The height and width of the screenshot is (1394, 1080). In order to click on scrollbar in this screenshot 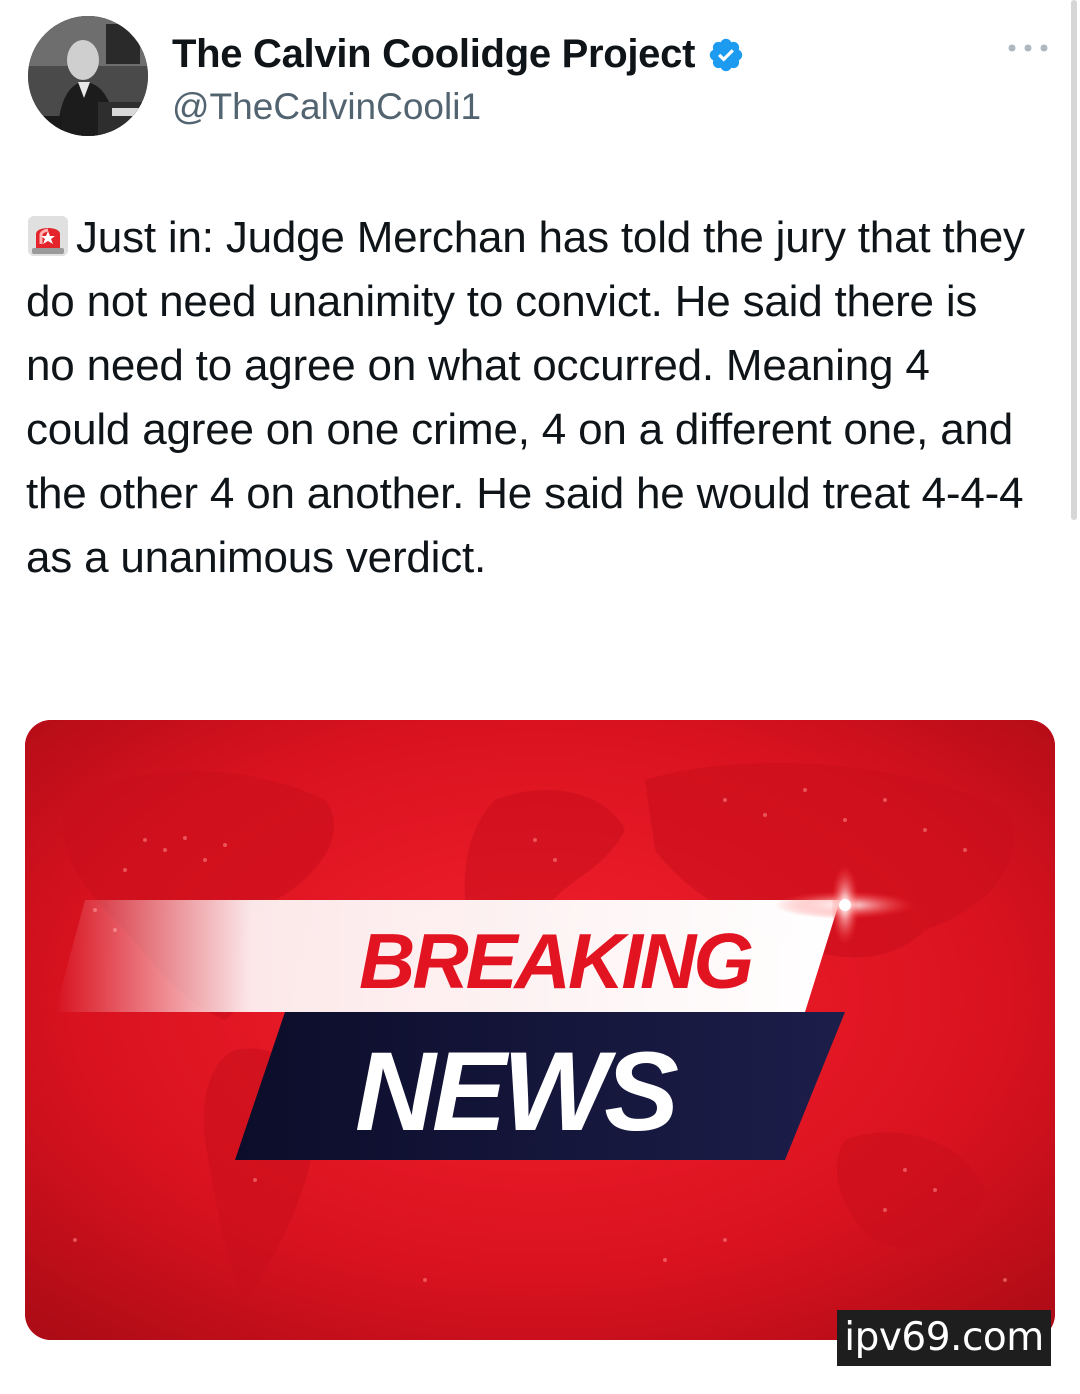, I will do `click(1074, 260)`.